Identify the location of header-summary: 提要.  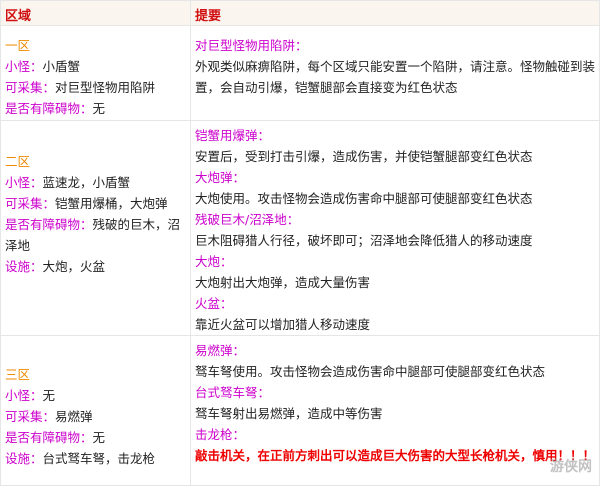
(395, 13).